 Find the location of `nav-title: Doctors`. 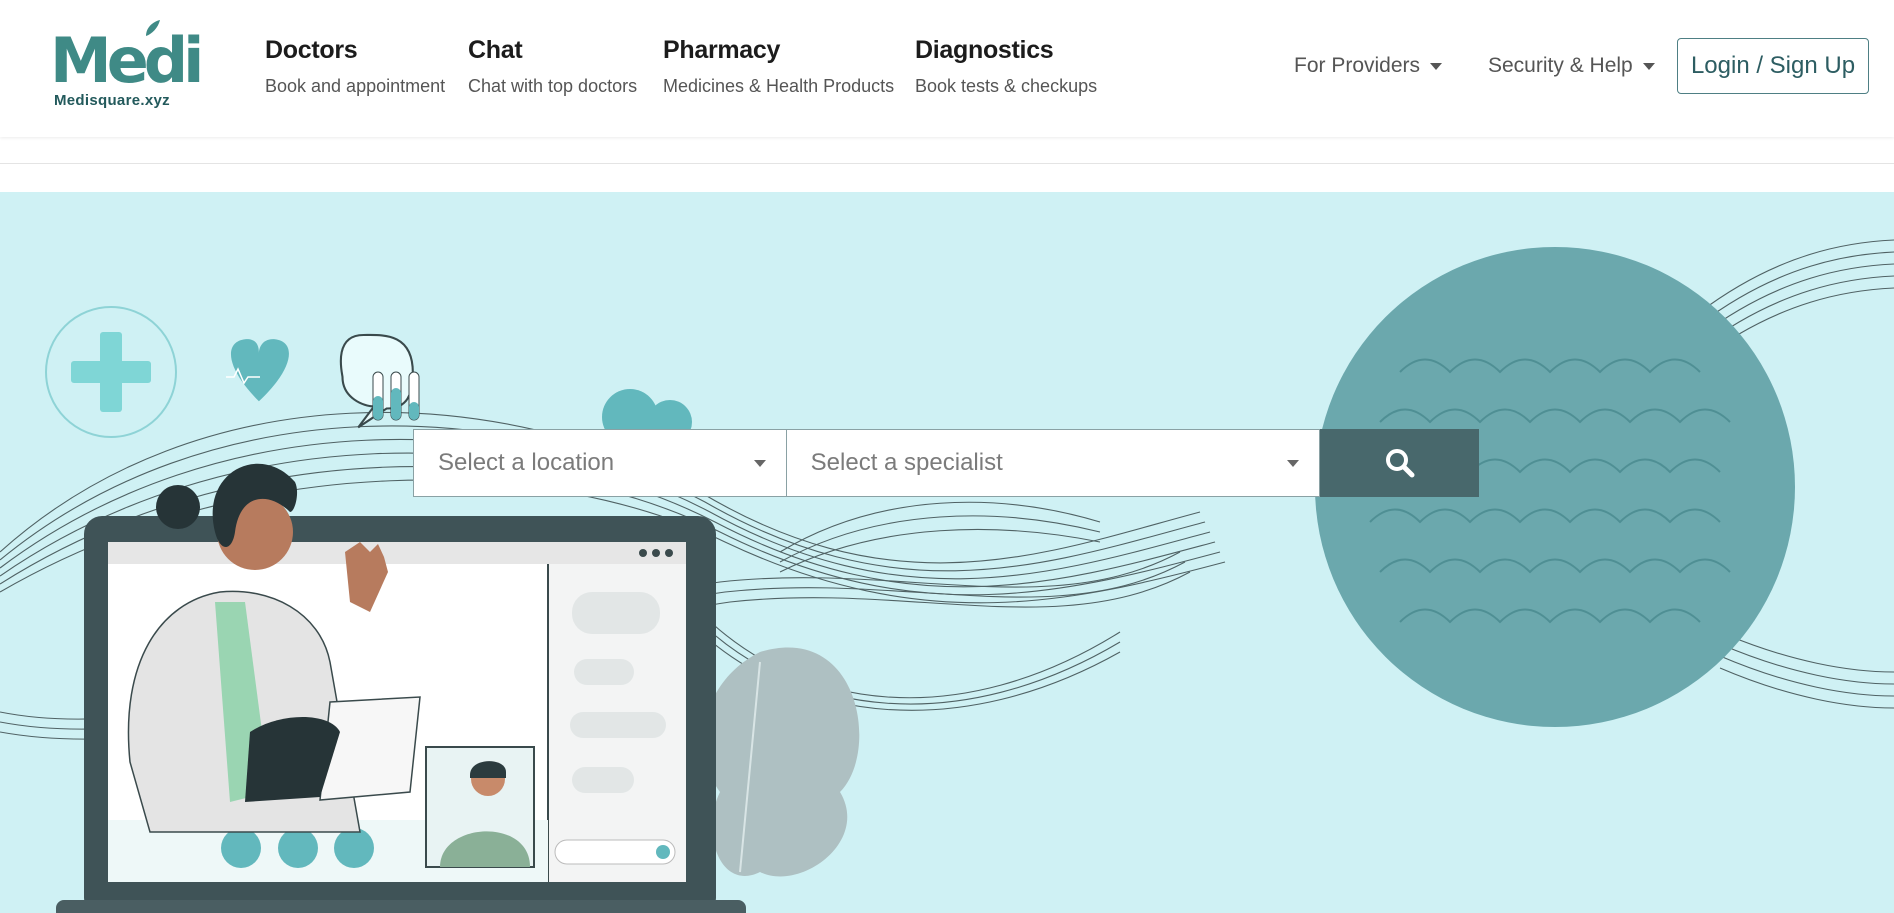

nav-title: Doctors is located at coordinates (311, 50).